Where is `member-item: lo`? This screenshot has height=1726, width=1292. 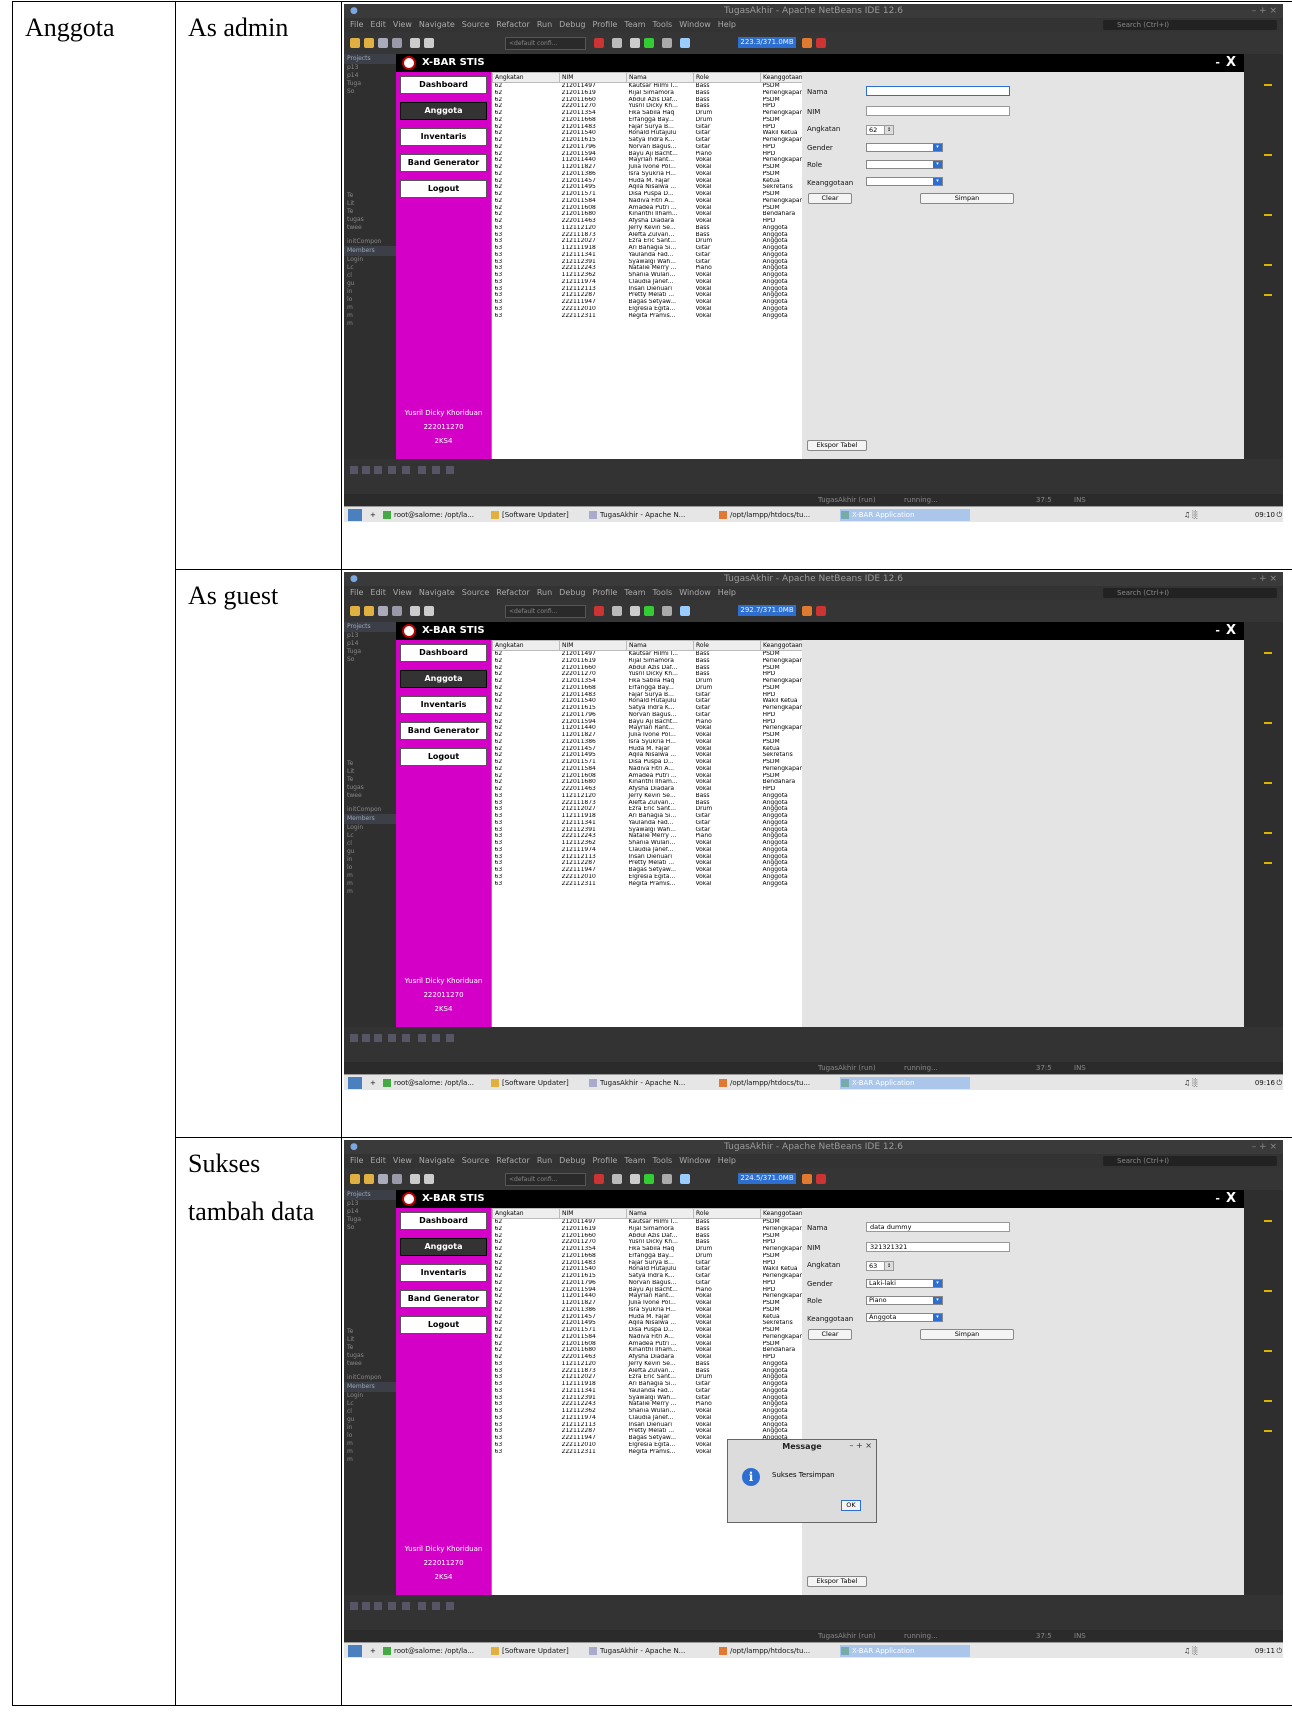
member-item: lo is located at coordinates (370, 300).